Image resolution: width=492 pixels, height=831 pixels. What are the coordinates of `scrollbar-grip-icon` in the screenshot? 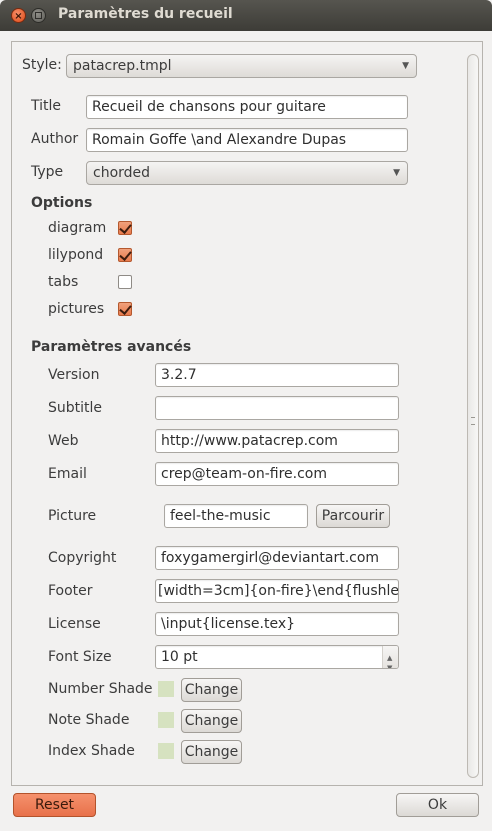 It's located at (473, 421).